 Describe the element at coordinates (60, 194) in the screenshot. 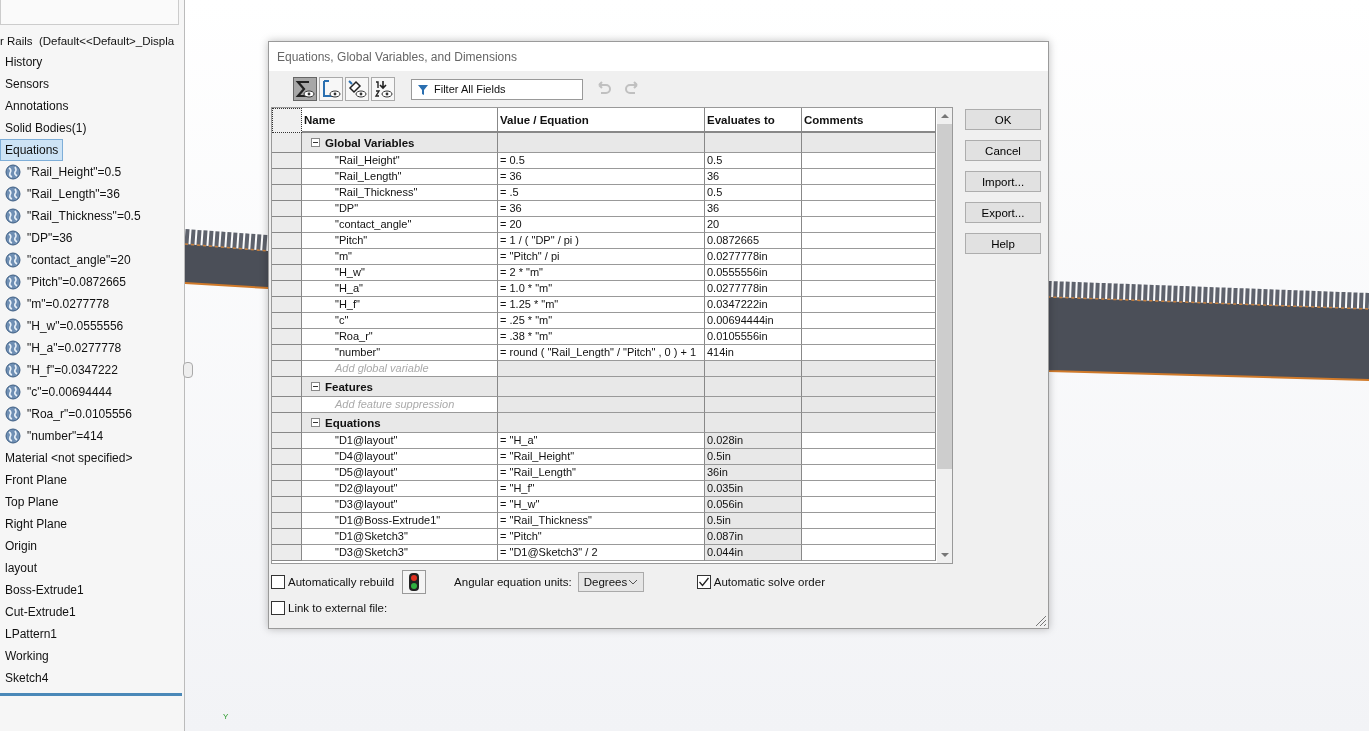

I see `tree-item: "Rail_Length"=36` at that location.